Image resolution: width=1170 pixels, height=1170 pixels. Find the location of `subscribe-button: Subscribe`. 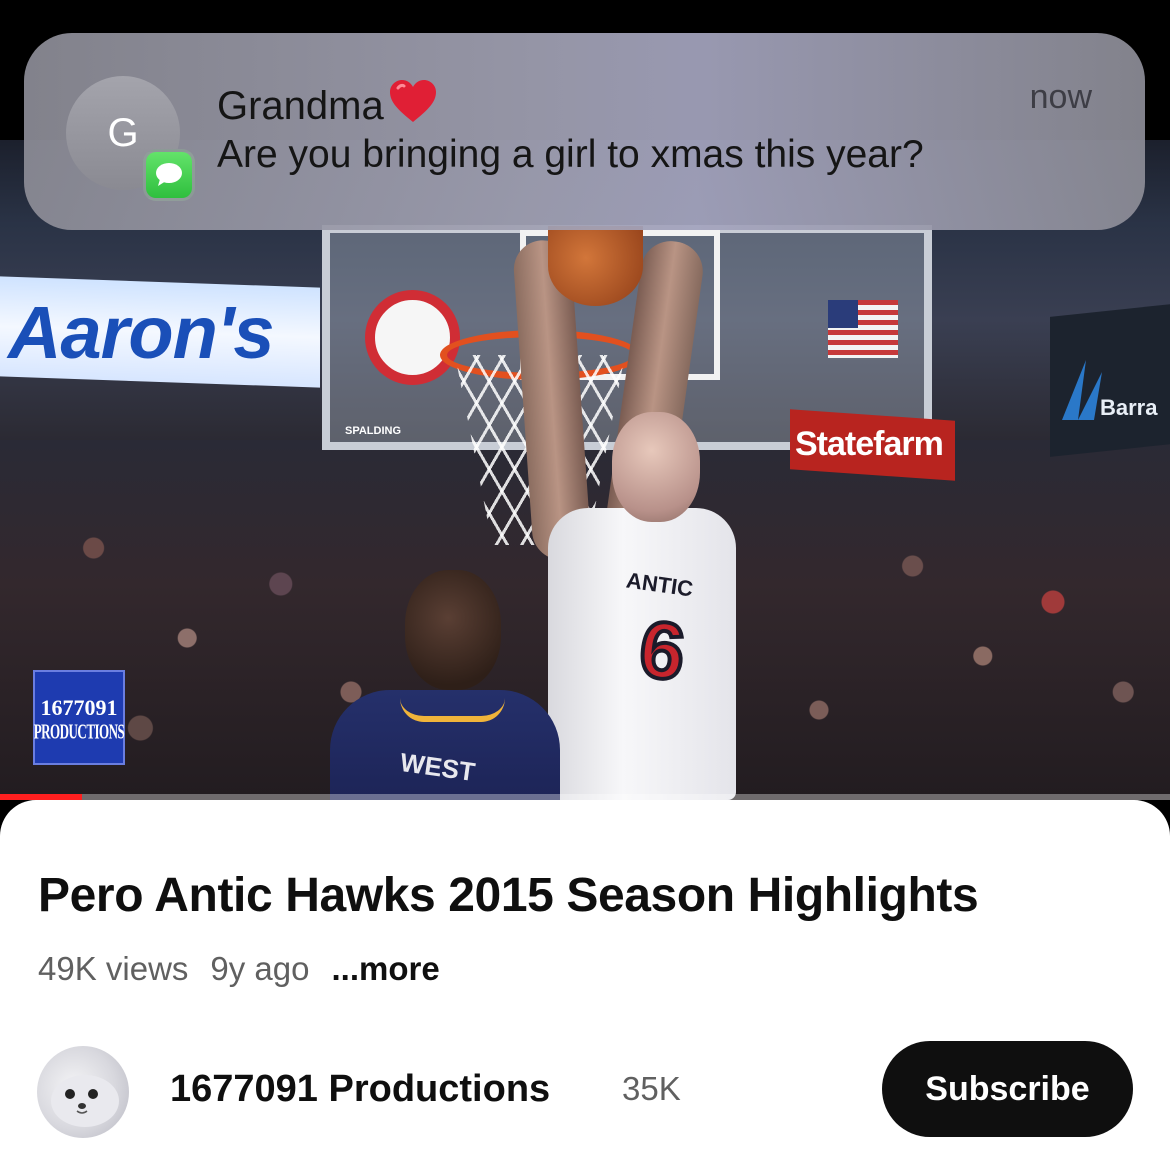

subscribe-button: Subscribe is located at coordinates (1007, 1089).